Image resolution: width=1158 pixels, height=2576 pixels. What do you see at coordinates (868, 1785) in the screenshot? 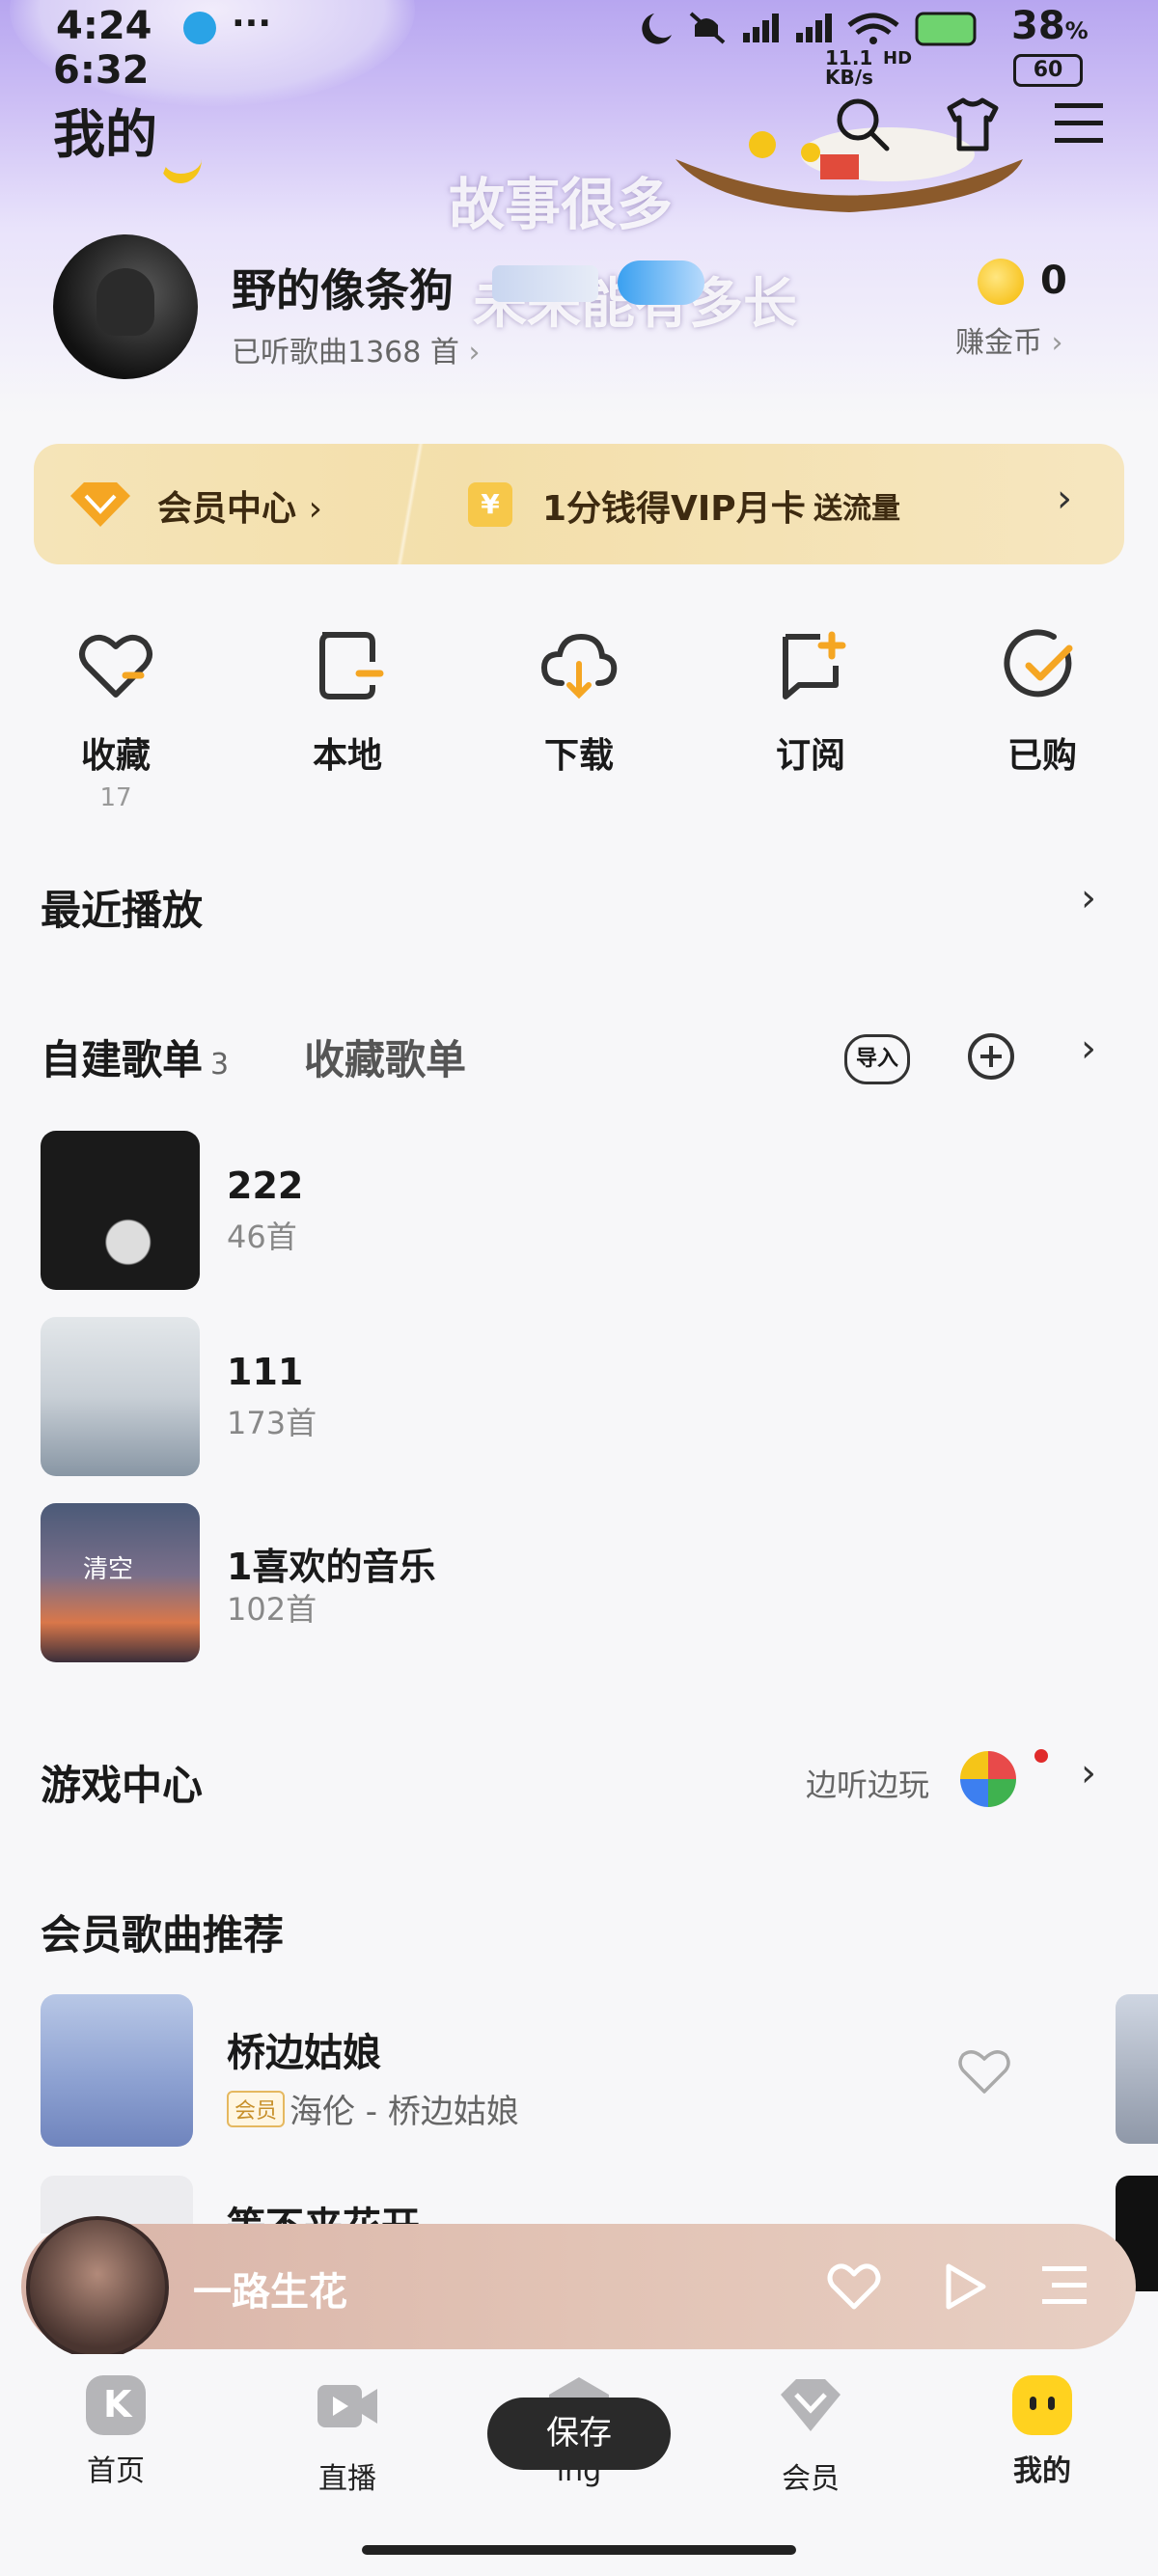
I see `game-tagline: 边听边玩` at bounding box center [868, 1785].